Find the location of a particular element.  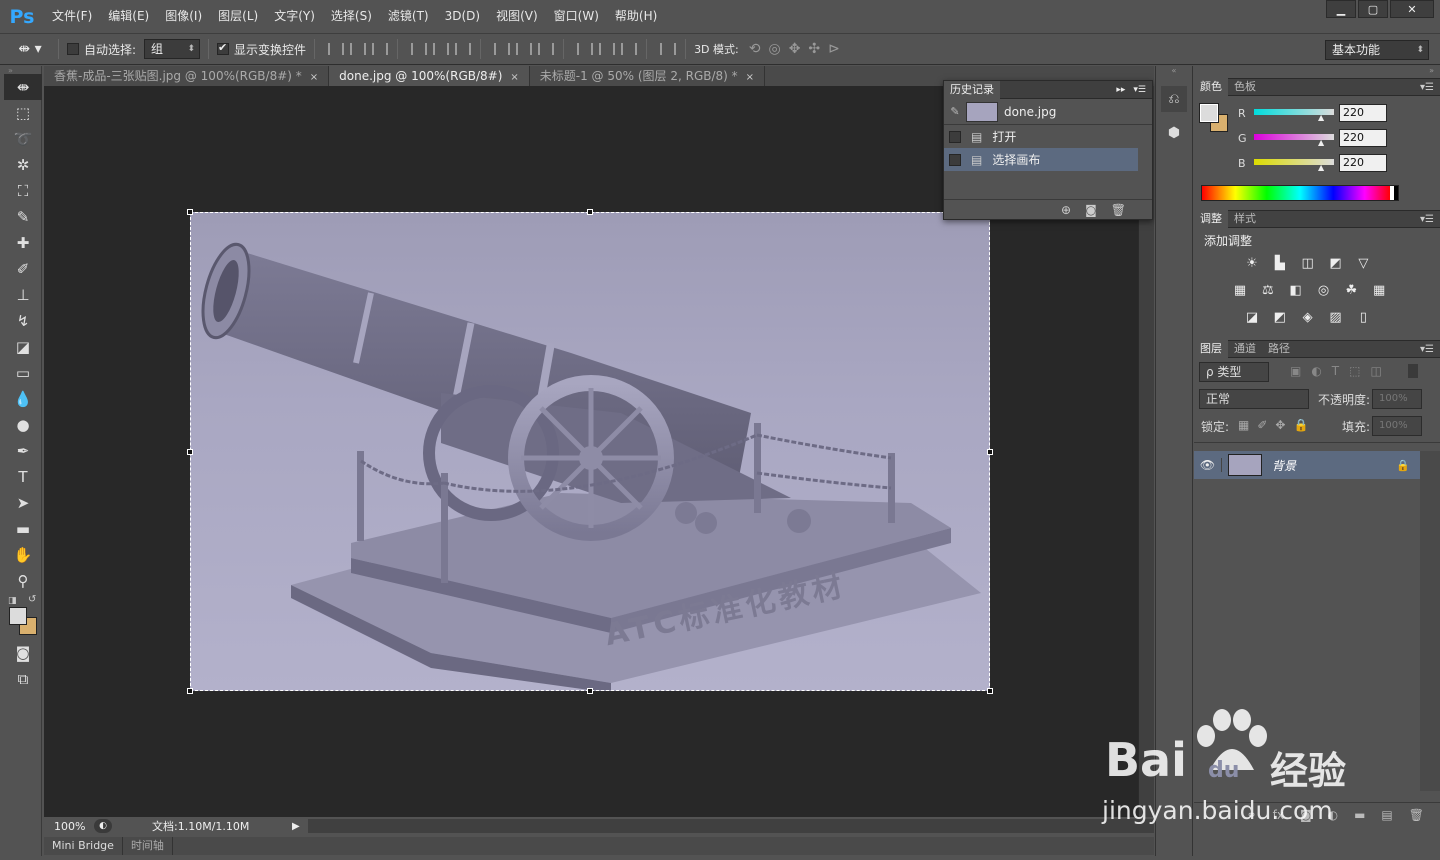

move-tool-icon: ⇼ is located at coordinates (23, 87).